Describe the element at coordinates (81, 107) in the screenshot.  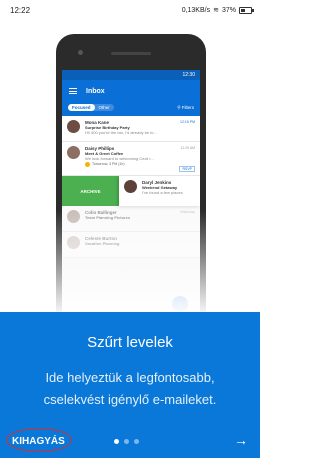
I see `tab-focused: Focused` at that location.